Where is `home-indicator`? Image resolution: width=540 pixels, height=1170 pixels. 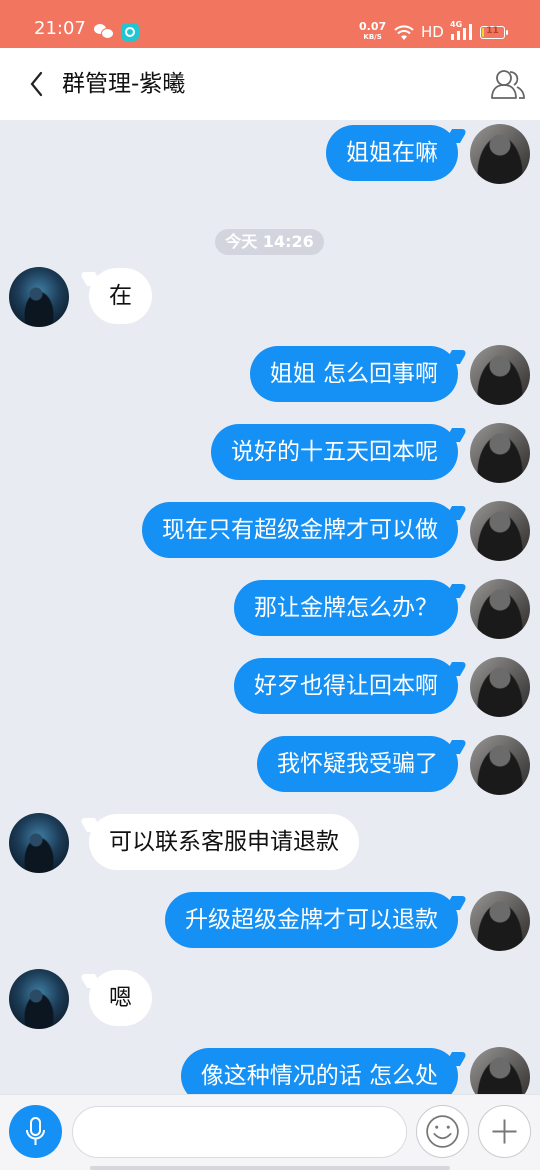
home-indicator is located at coordinates (270, 1168).